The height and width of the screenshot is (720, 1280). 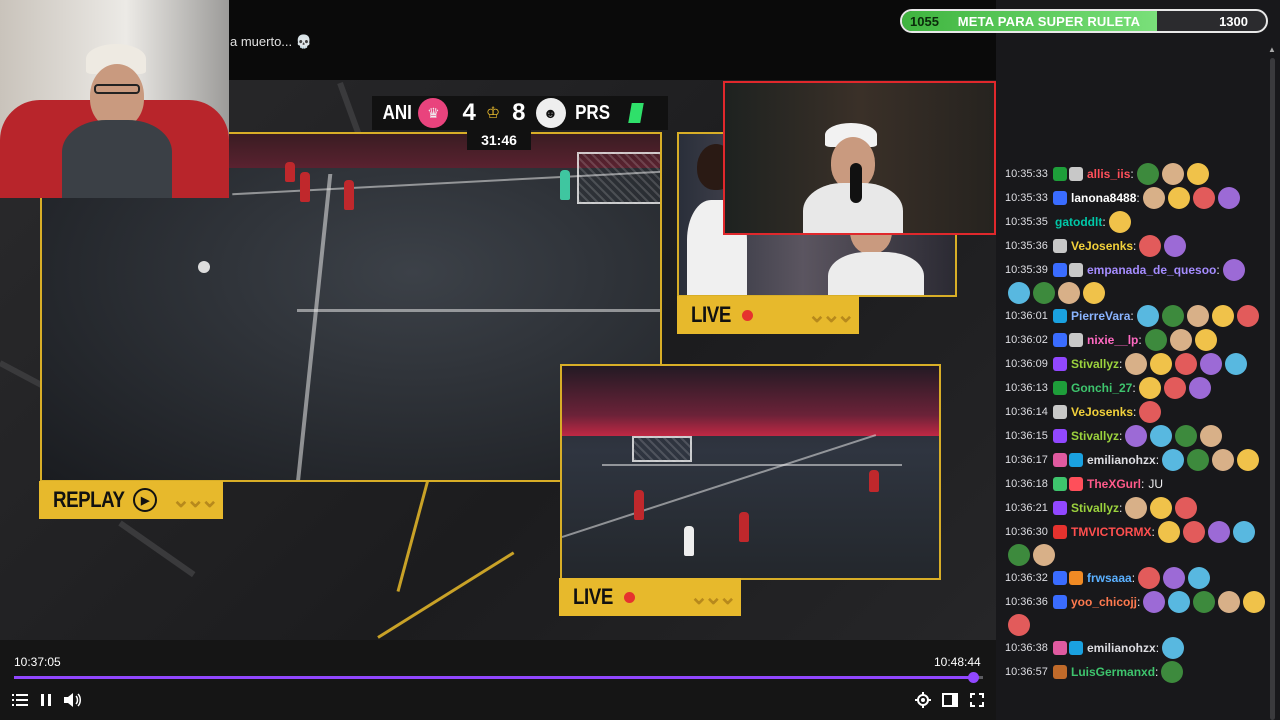 I want to click on chat-message: 10:35:39 empanada_de_quesoo:, so click(x=1136, y=281).